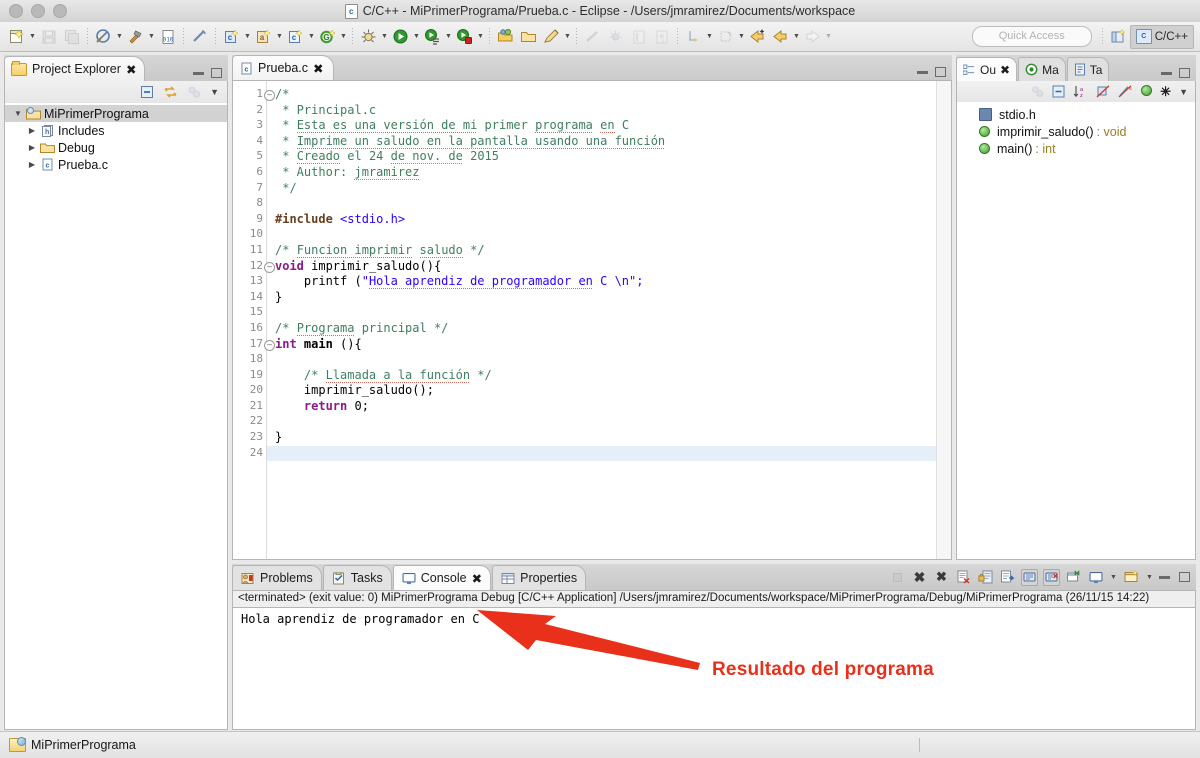 The width and height of the screenshot is (1200, 758). I want to click on terminate-icon, so click(897, 577).